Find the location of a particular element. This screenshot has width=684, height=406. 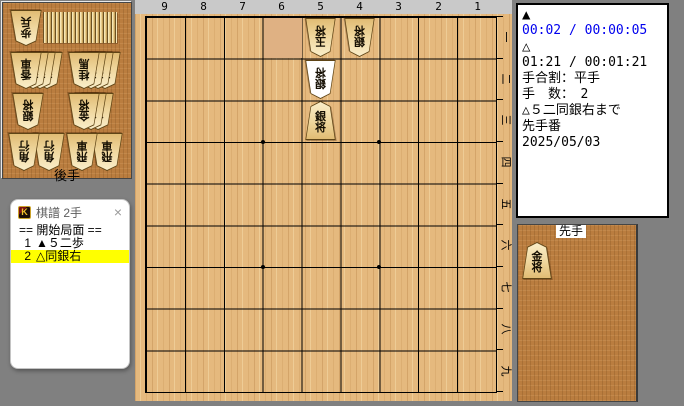

sente-piece-stand: 先手 金将 is located at coordinates (577, 313).